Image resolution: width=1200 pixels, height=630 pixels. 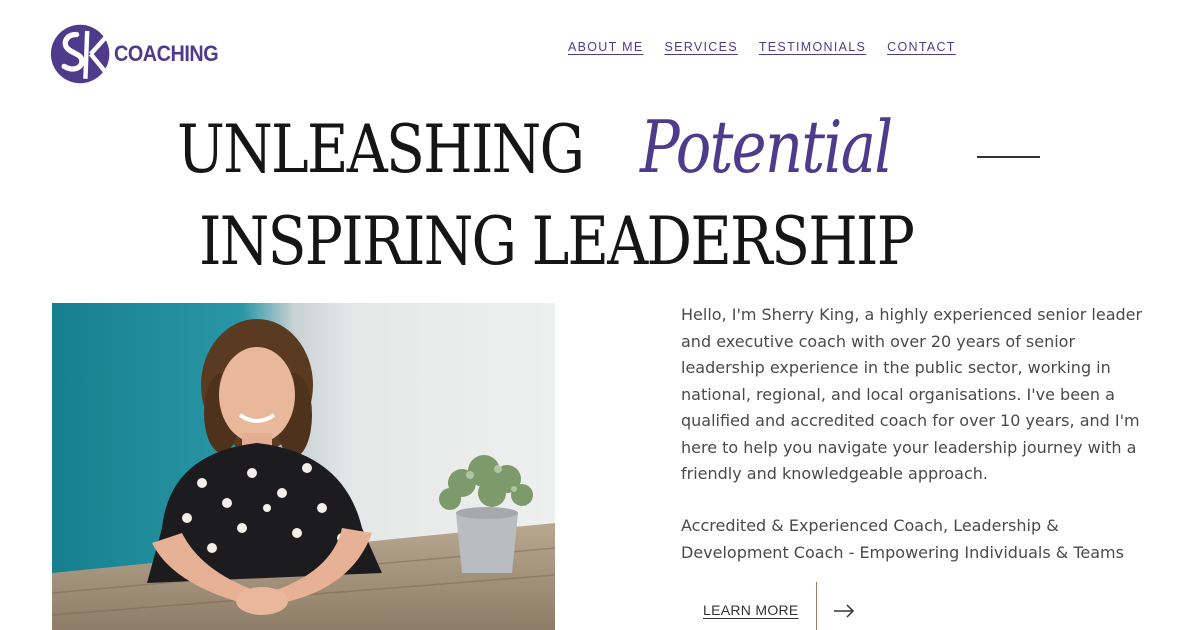 What do you see at coordinates (1008, 157) in the screenshot?
I see `hero-dash-divider` at bounding box center [1008, 157].